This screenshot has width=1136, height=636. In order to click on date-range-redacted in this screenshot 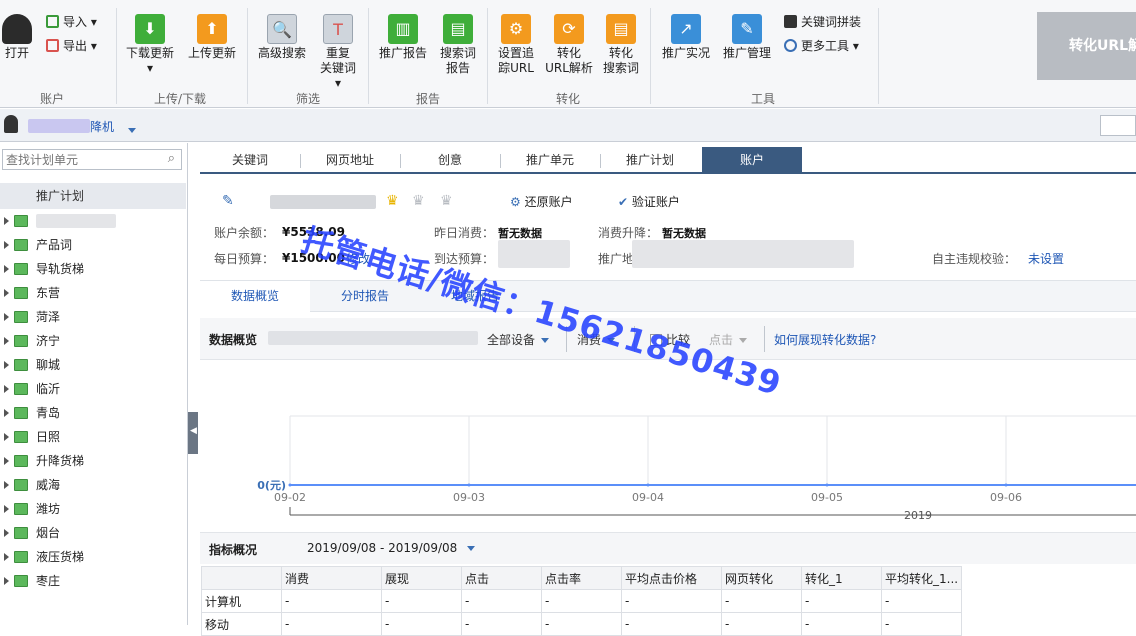, I will do `click(373, 338)`.